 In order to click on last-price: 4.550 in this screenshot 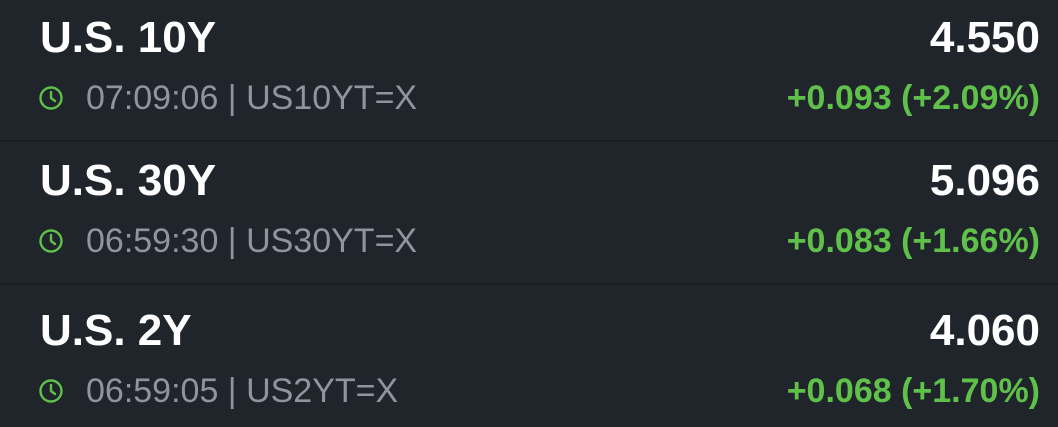, I will do `click(984, 37)`.